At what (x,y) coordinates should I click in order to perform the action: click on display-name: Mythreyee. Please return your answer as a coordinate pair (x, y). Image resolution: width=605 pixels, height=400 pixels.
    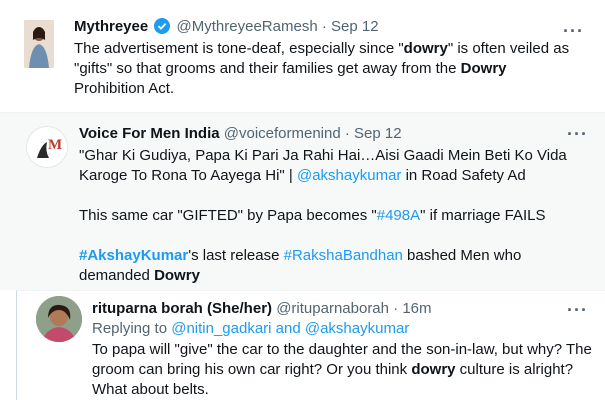
    Looking at the image, I should click on (111, 26).